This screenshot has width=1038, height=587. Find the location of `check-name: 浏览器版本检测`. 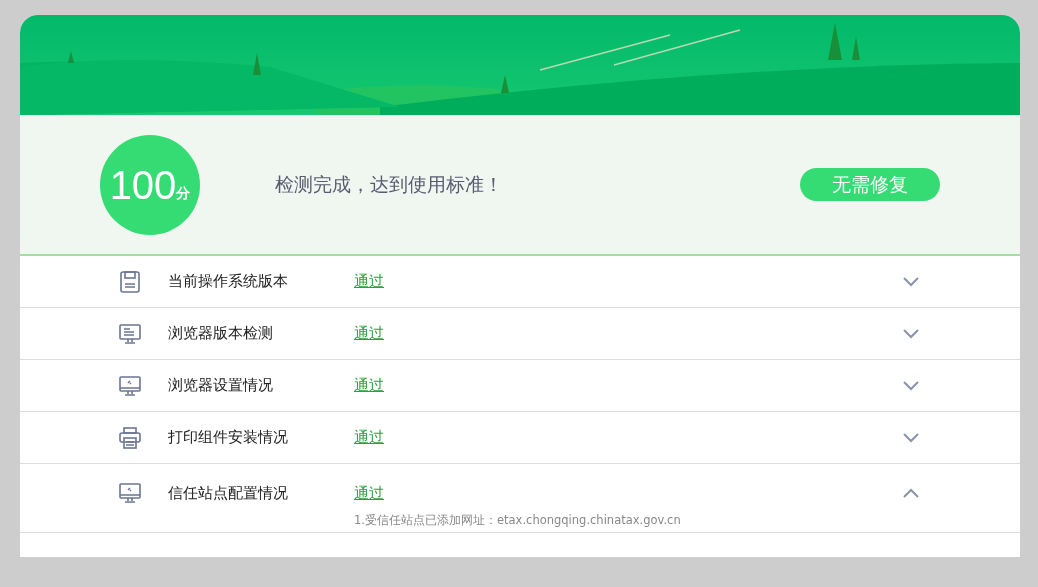

check-name: 浏览器版本检测 is located at coordinates (221, 333).